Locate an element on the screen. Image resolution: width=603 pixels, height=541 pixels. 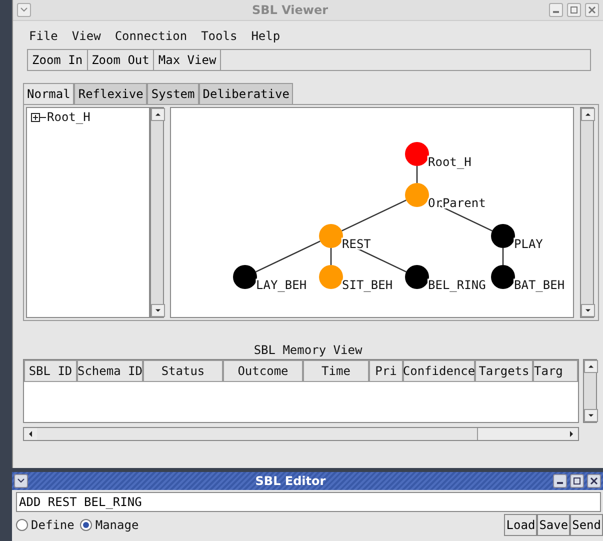
editor-button: Load is located at coordinates (521, 525).